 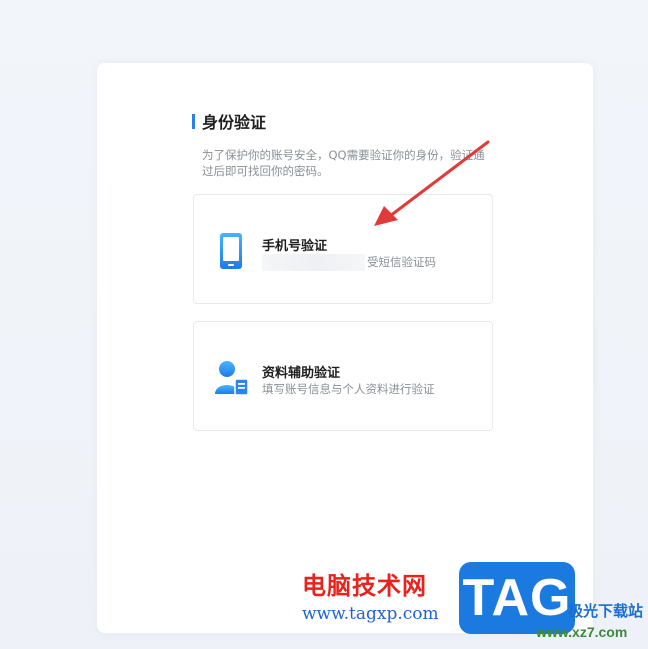 I want to click on annotation-arrow, so click(x=432, y=183).